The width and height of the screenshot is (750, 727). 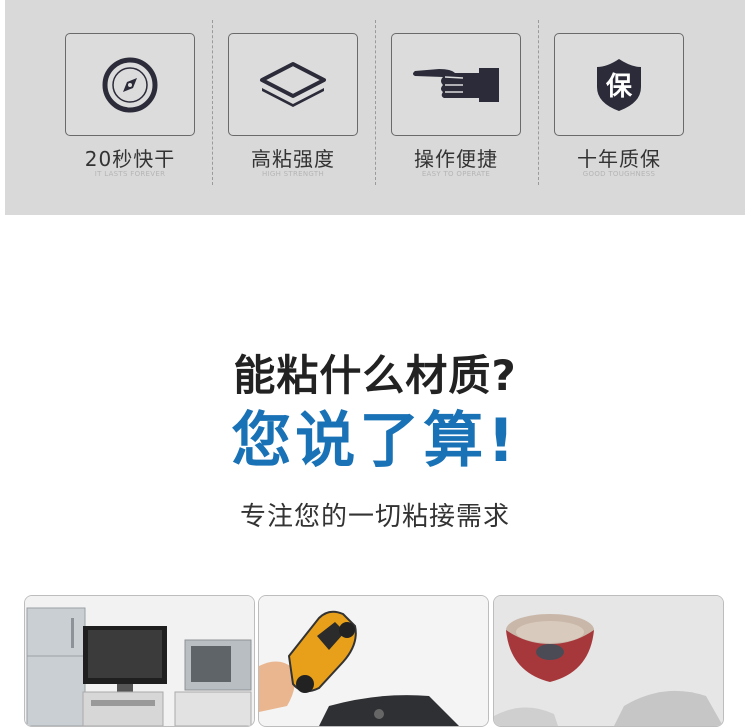 I want to click on badge-character: 保, so click(x=618, y=86).